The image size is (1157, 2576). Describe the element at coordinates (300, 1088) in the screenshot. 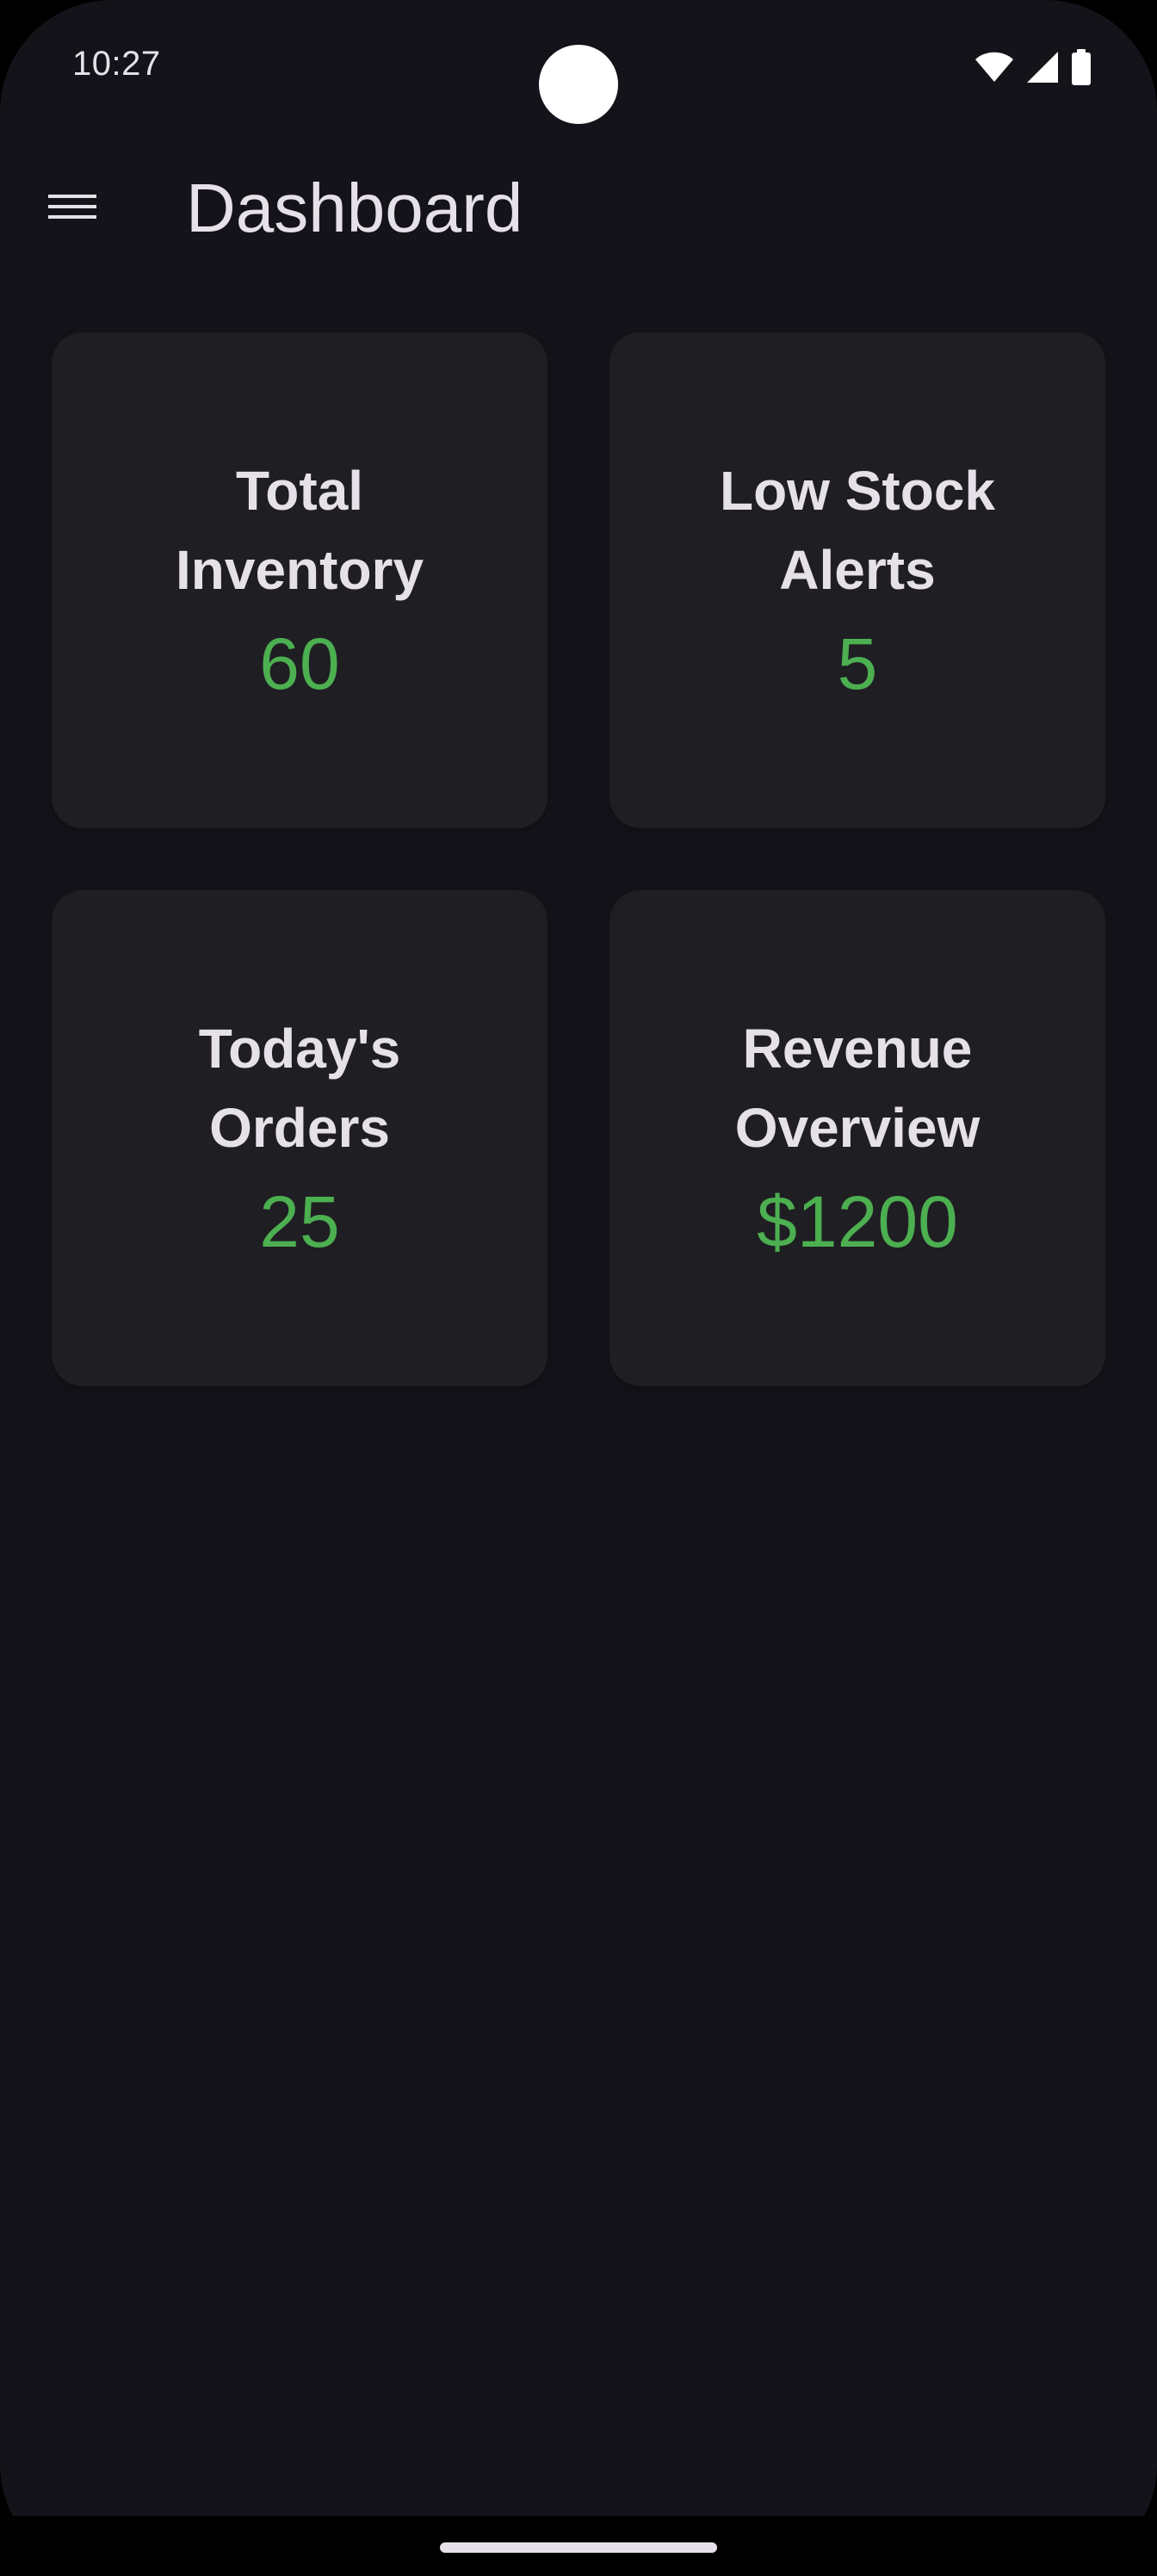

I see `card-title: Today's Orders` at that location.